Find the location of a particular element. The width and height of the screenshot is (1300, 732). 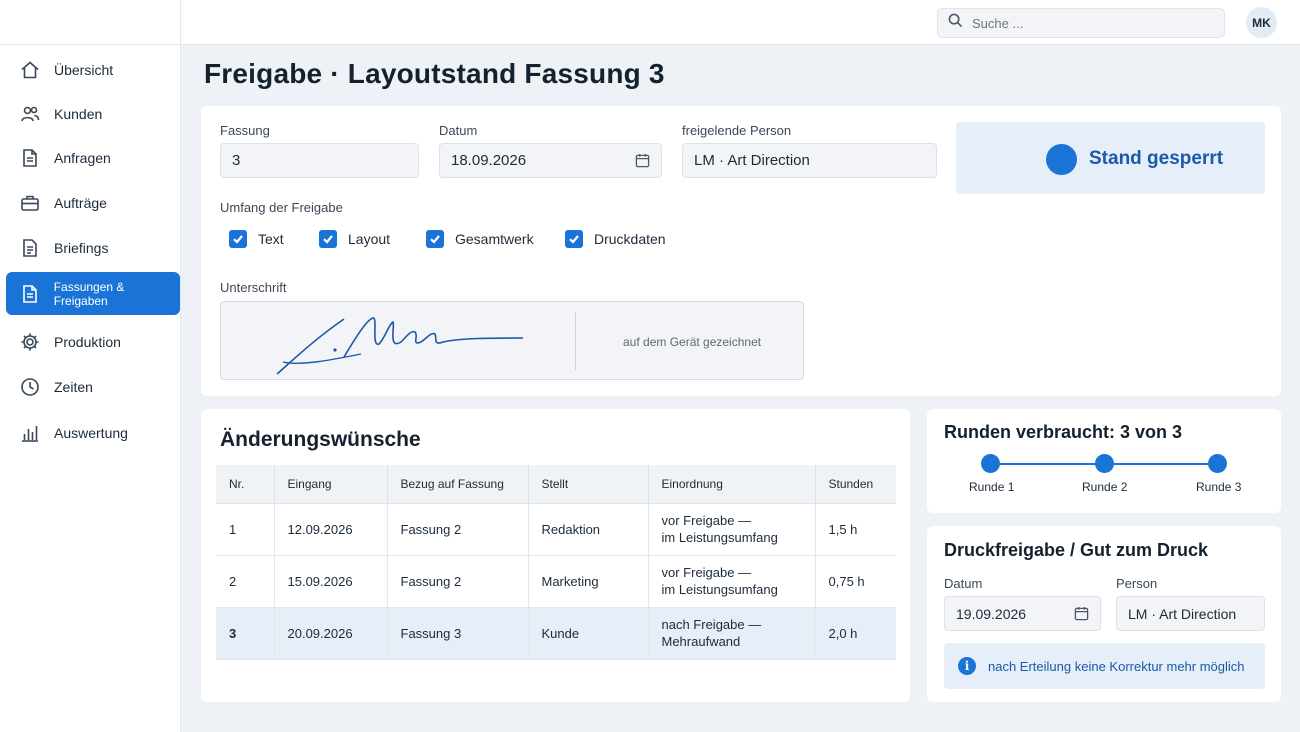

sidebar-item-produktion: Produktion is located at coordinates (93, 341).